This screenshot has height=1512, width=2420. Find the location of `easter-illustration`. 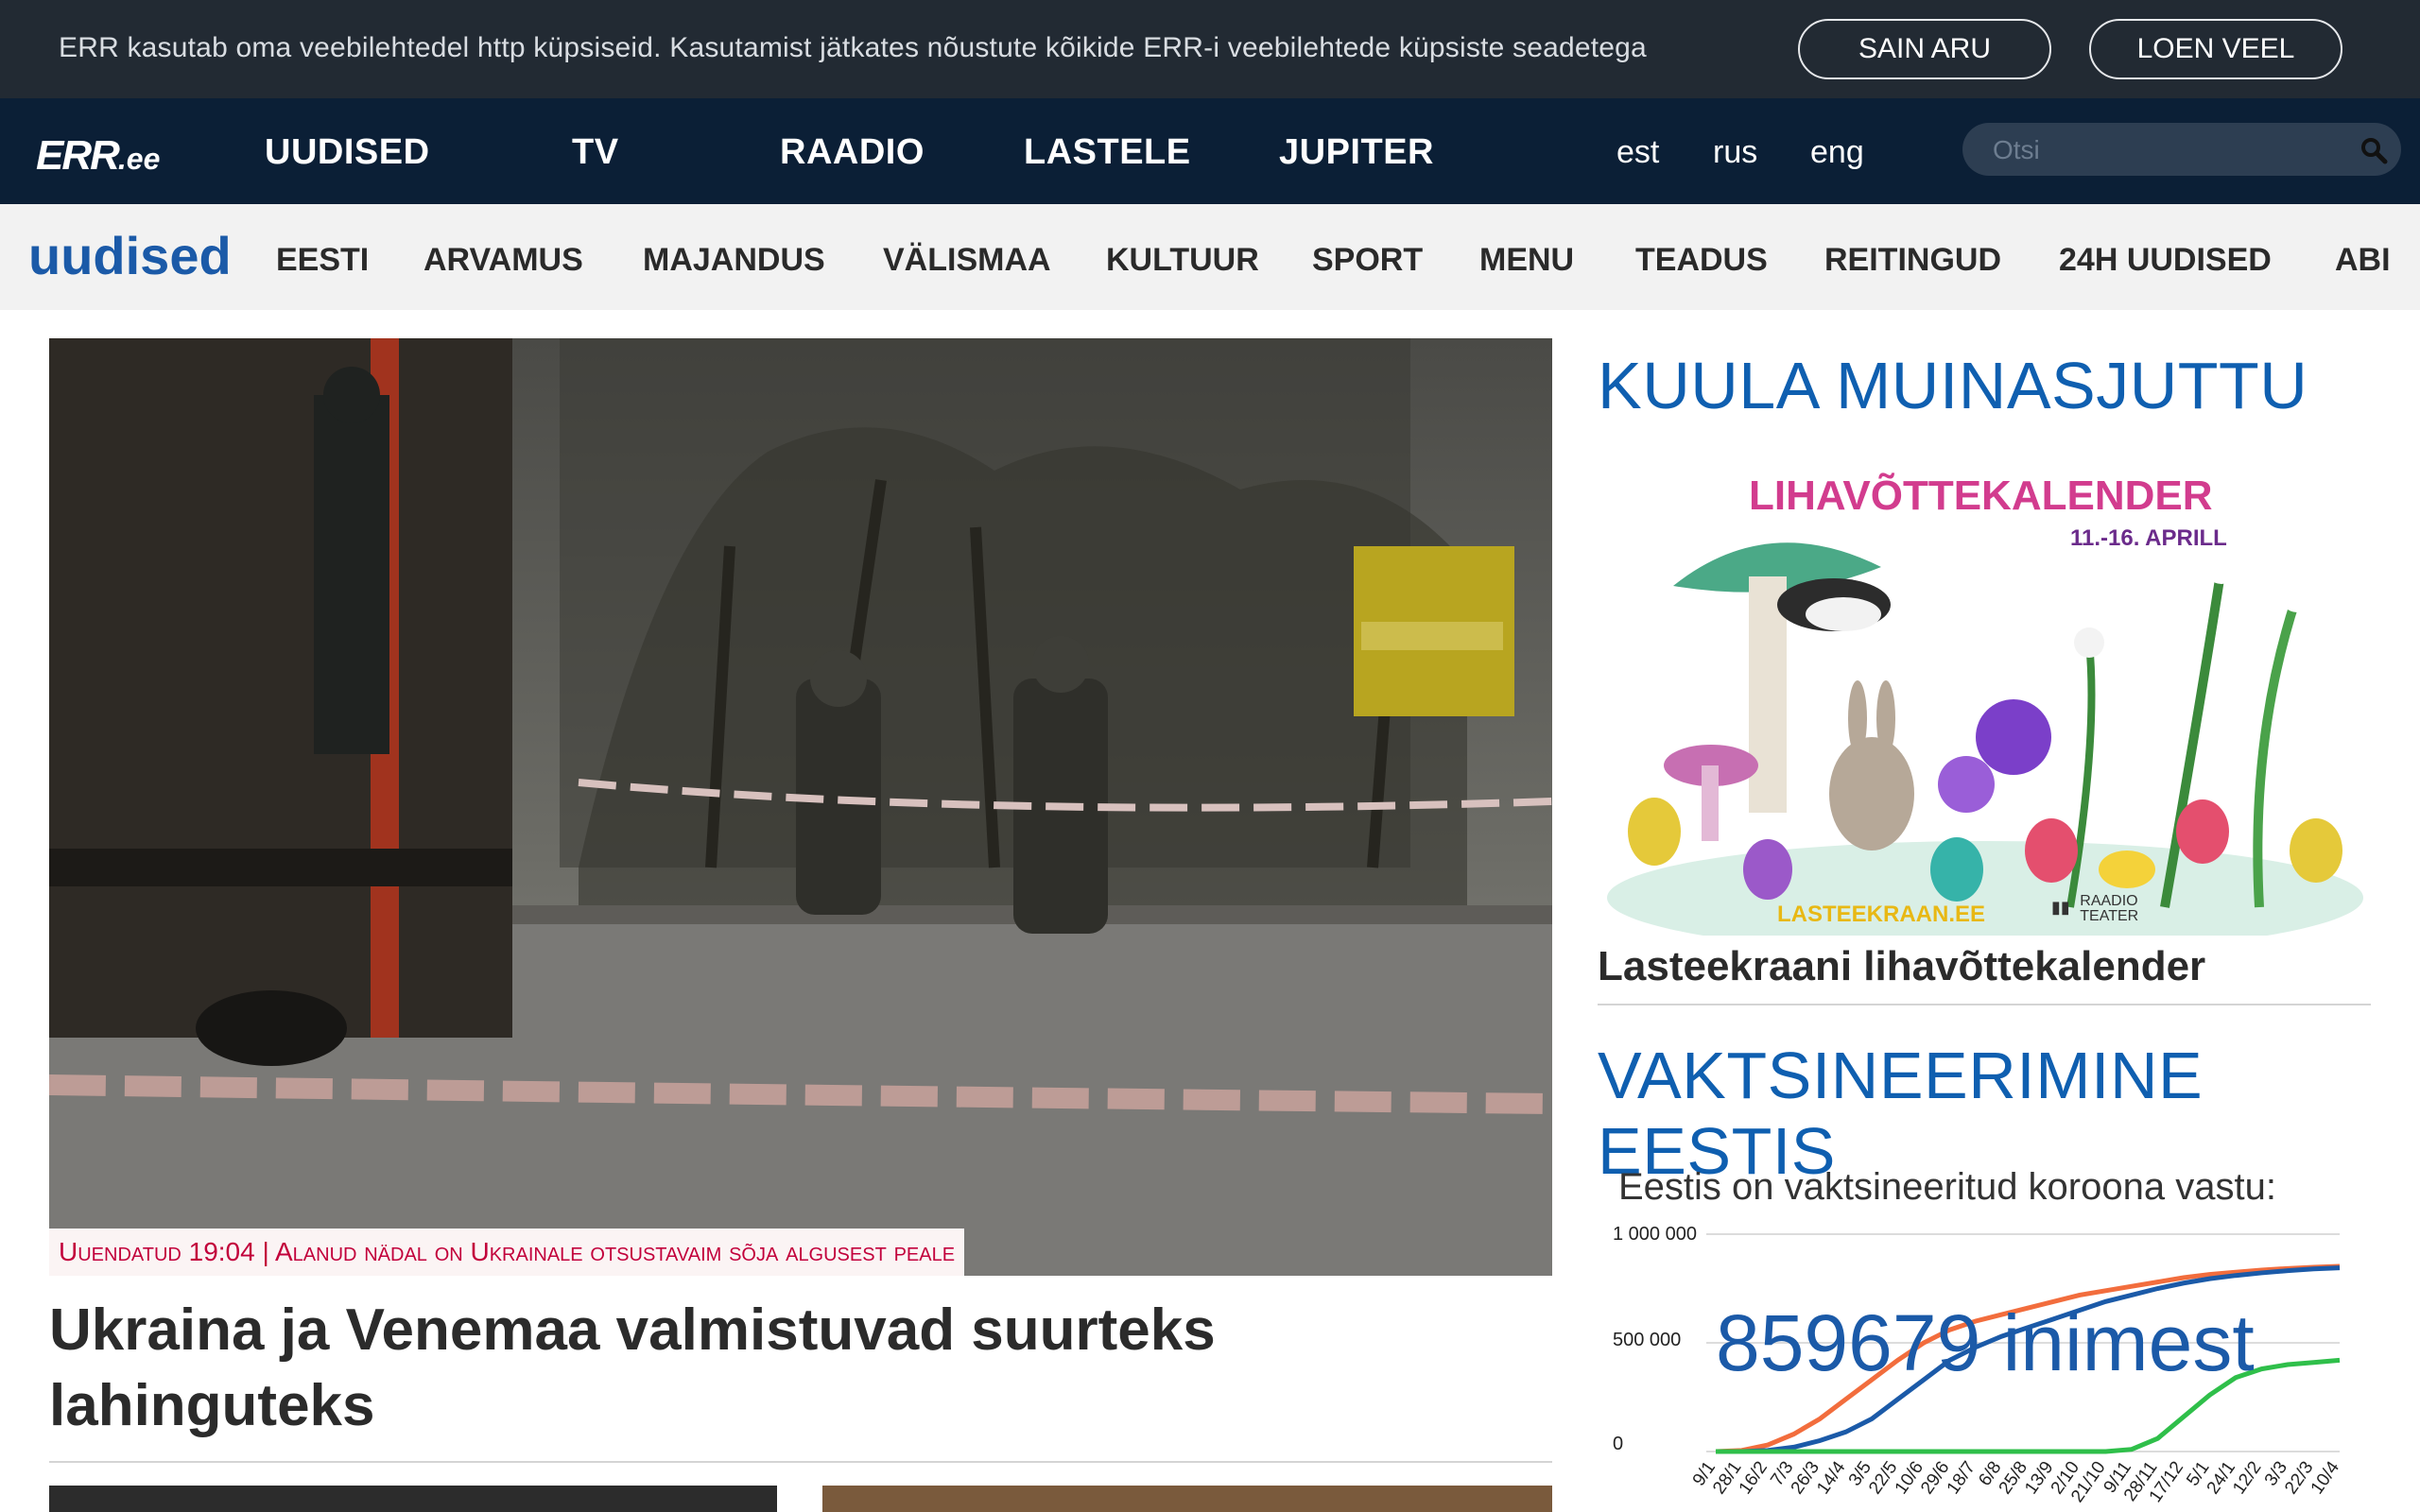

easter-illustration is located at coordinates (1986, 704).